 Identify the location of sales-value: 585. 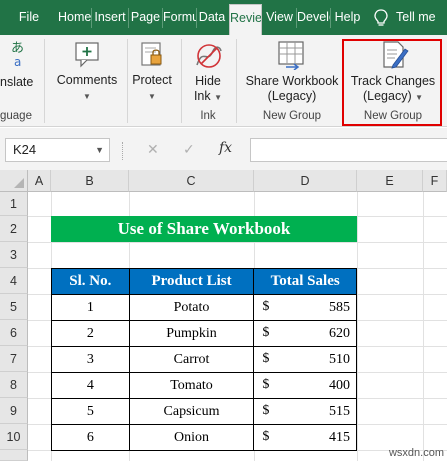
(339, 307).